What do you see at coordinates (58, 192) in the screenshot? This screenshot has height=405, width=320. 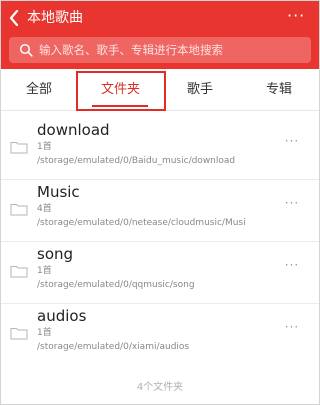 I see `folder-name: Music` at bounding box center [58, 192].